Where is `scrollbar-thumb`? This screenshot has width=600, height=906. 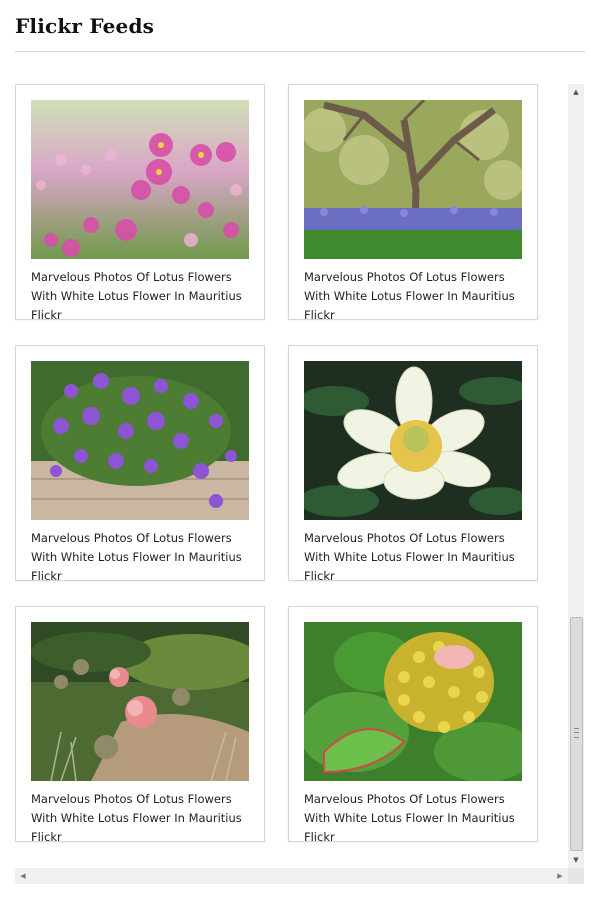 scrollbar-thumb is located at coordinates (576, 734).